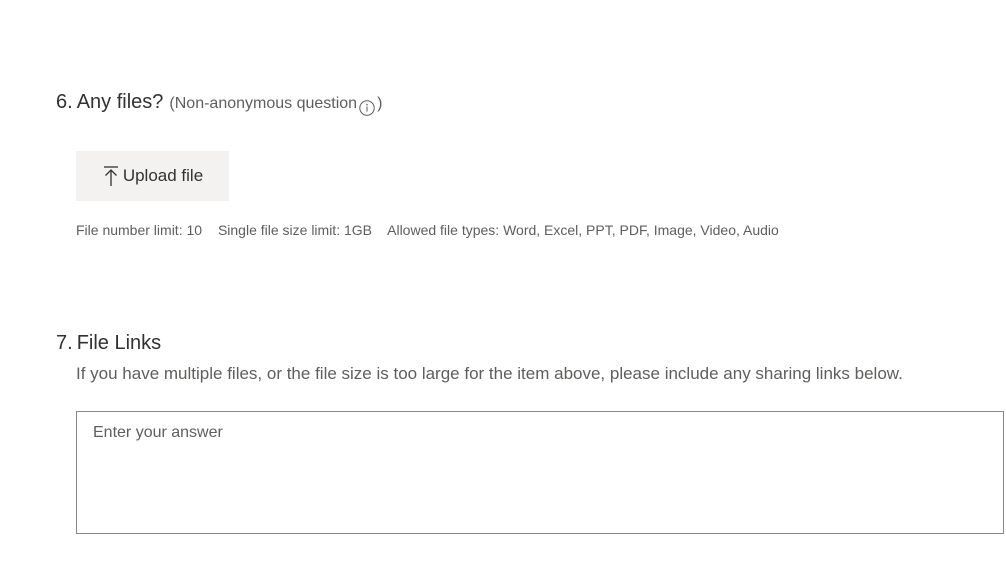 Image resolution: width=1006 pixels, height=570 pixels. I want to click on question-7-title-row: 7. File Links, so click(108, 343).